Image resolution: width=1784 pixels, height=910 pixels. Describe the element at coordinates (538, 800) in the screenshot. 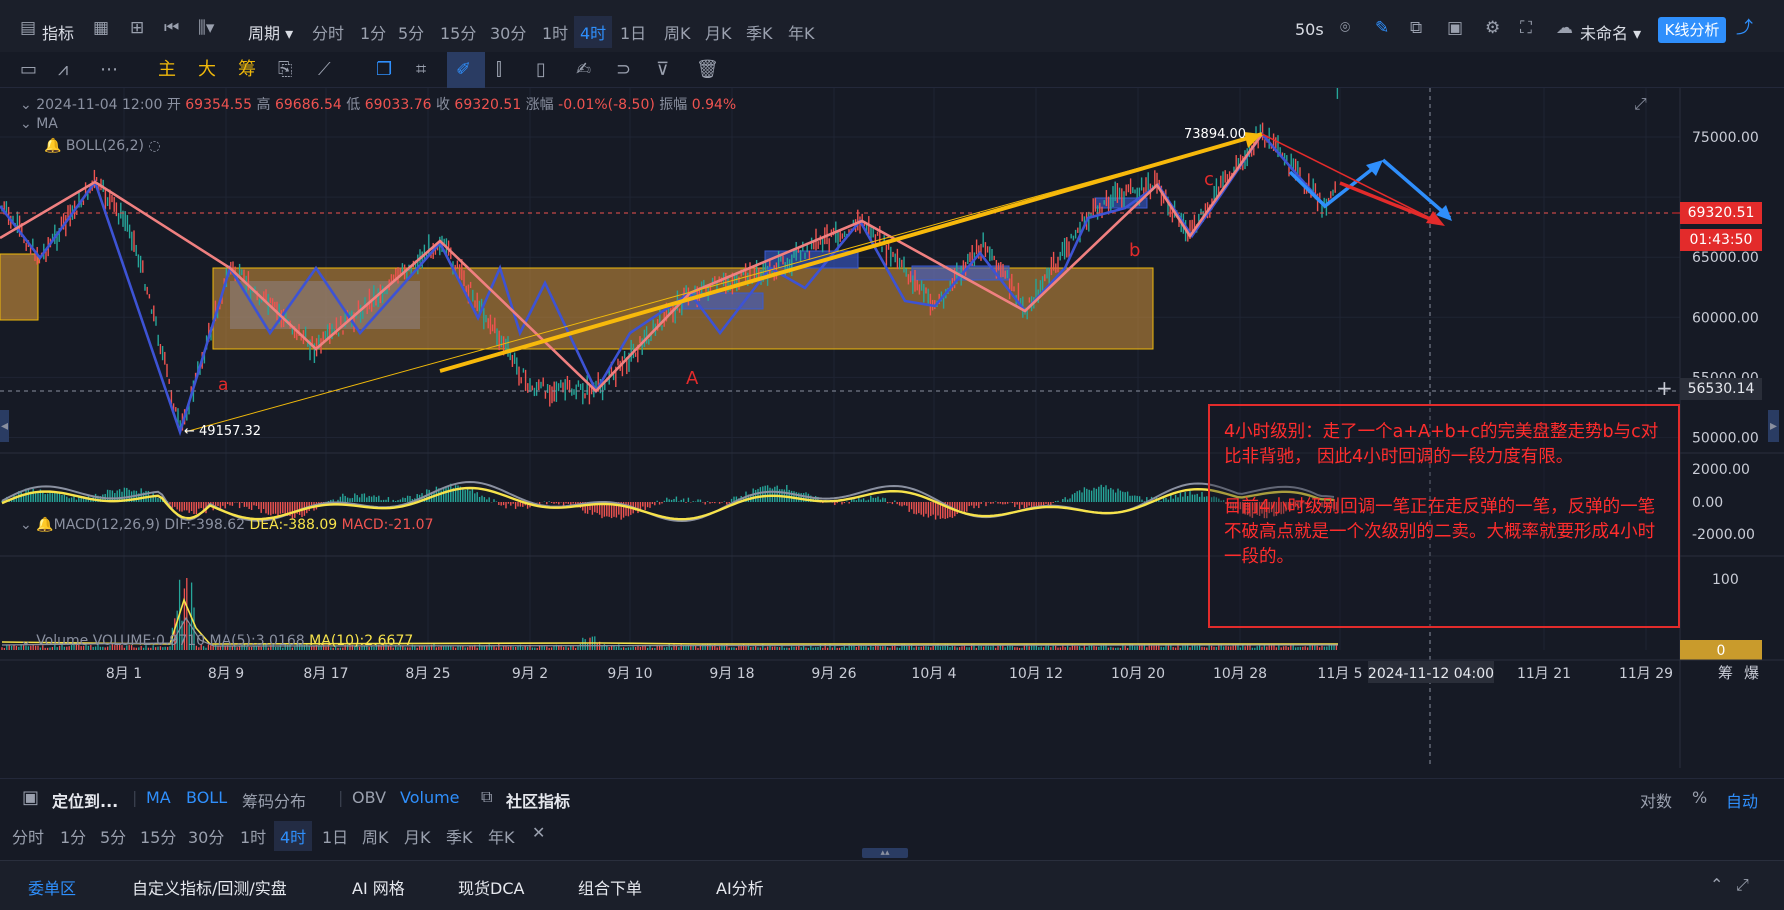

I see `community-indicators-button: 社区指标` at that location.